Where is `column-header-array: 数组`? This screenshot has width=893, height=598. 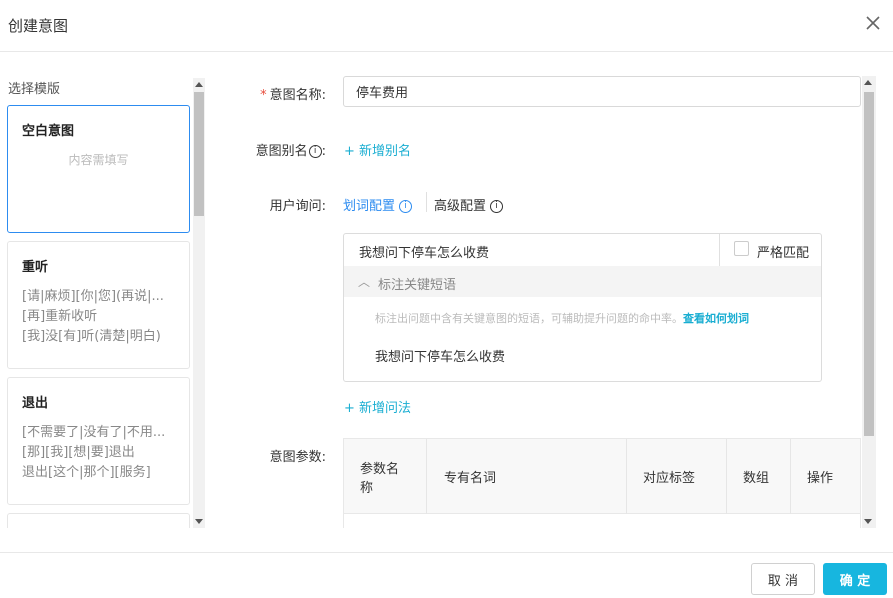
column-header-array: 数组 is located at coordinates (759, 476).